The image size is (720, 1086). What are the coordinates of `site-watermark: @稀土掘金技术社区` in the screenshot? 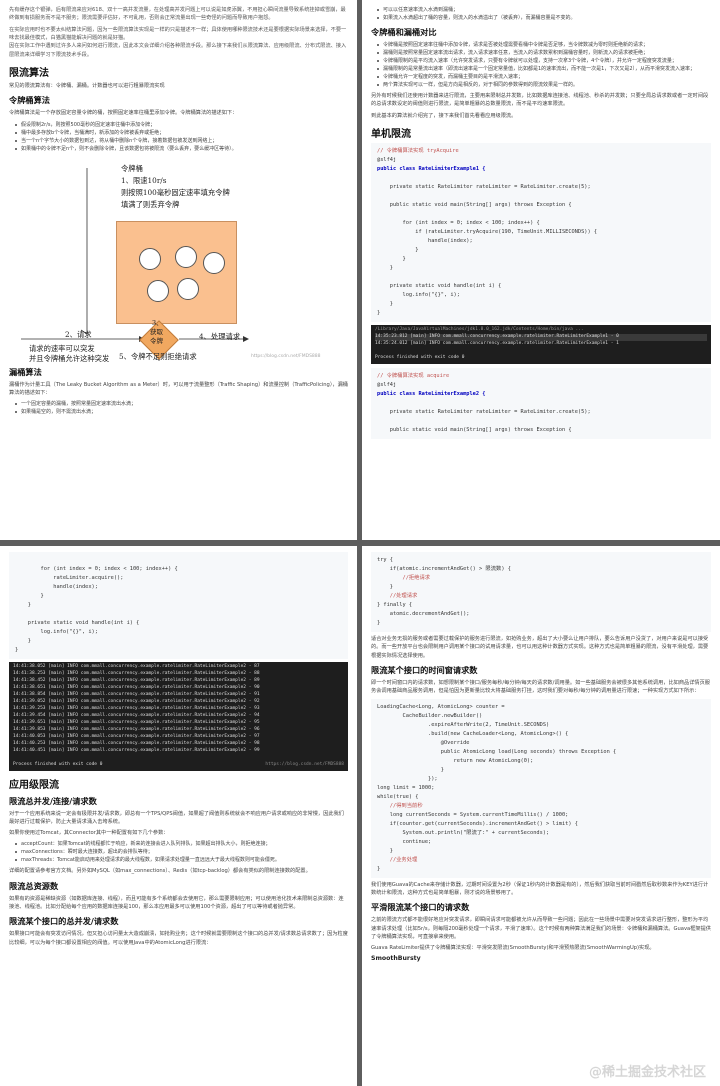 It's located at (647, 1072).